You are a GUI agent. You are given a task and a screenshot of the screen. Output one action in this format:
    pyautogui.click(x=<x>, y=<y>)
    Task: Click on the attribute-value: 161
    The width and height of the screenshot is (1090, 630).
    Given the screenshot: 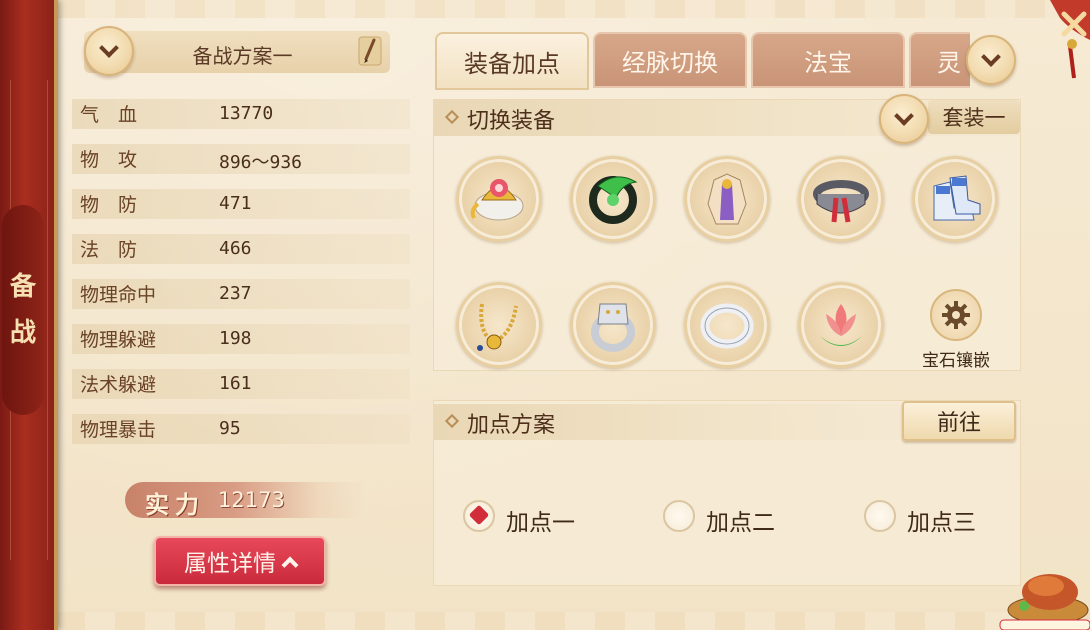 What is the action you would take?
    pyautogui.click(x=235, y=383)
    